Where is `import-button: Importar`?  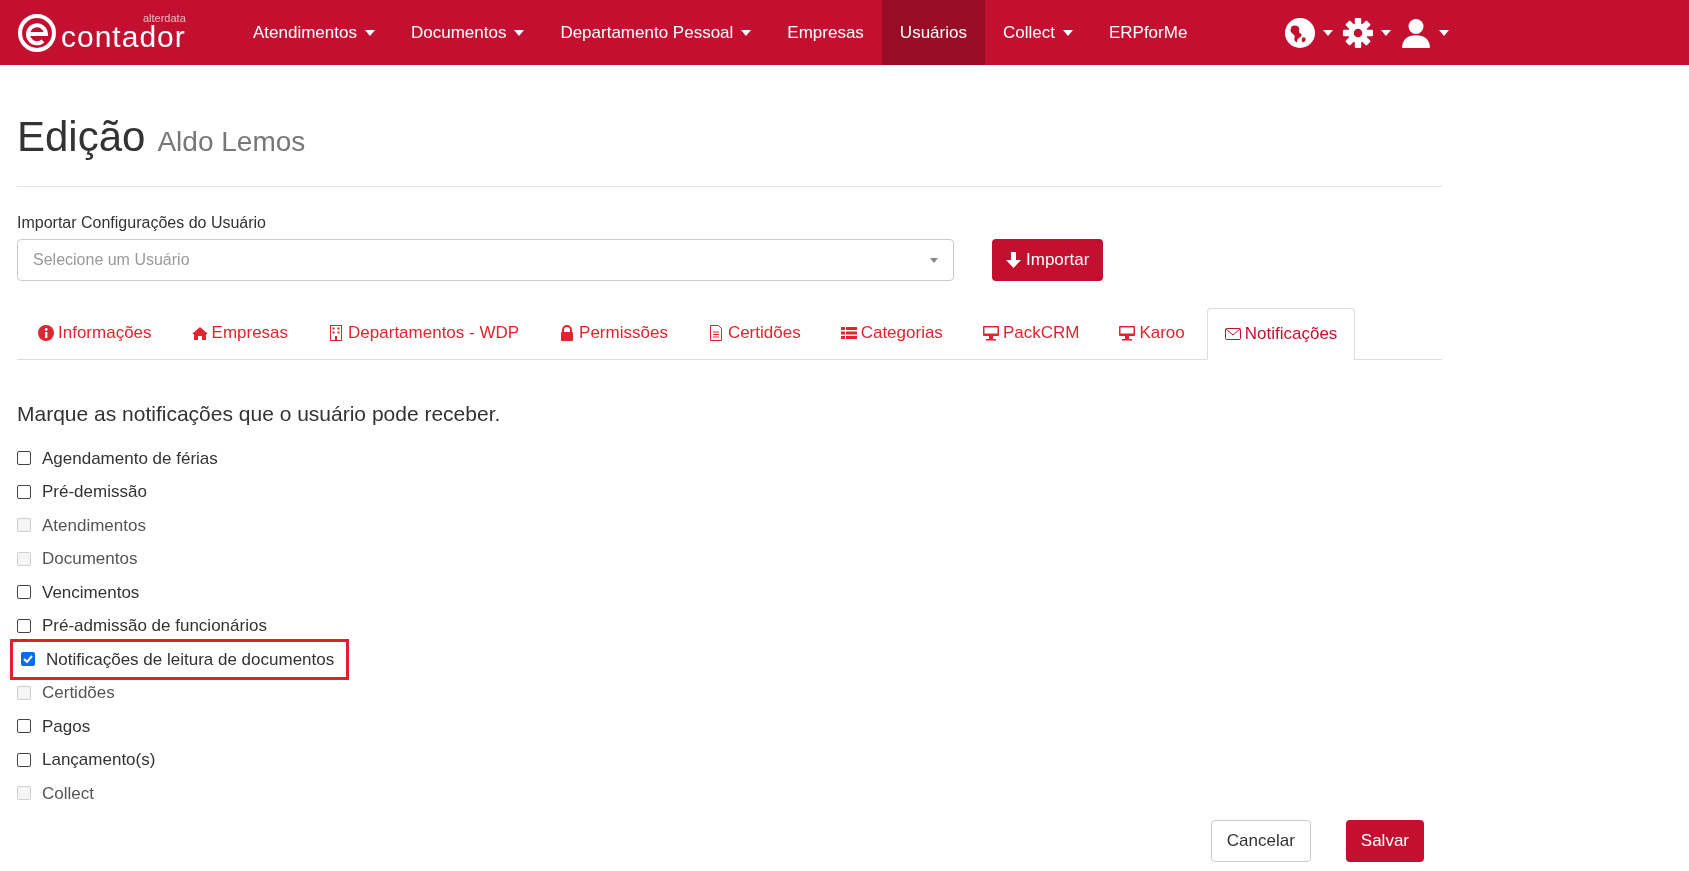
import-button: Importar is located at coordinates (1048, 260).